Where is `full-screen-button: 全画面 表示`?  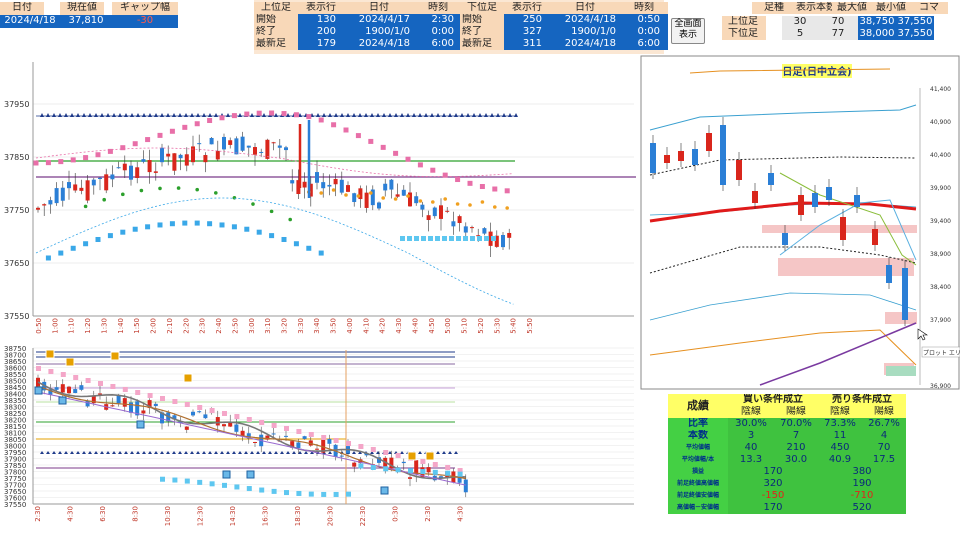 full-screen-button: 全画面 表示 is located at coordinates (688, 31).